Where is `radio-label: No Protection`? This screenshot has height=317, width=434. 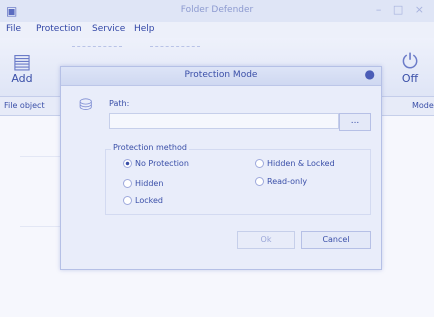 radio-label: No Protection is located at coordinates (162, 163).